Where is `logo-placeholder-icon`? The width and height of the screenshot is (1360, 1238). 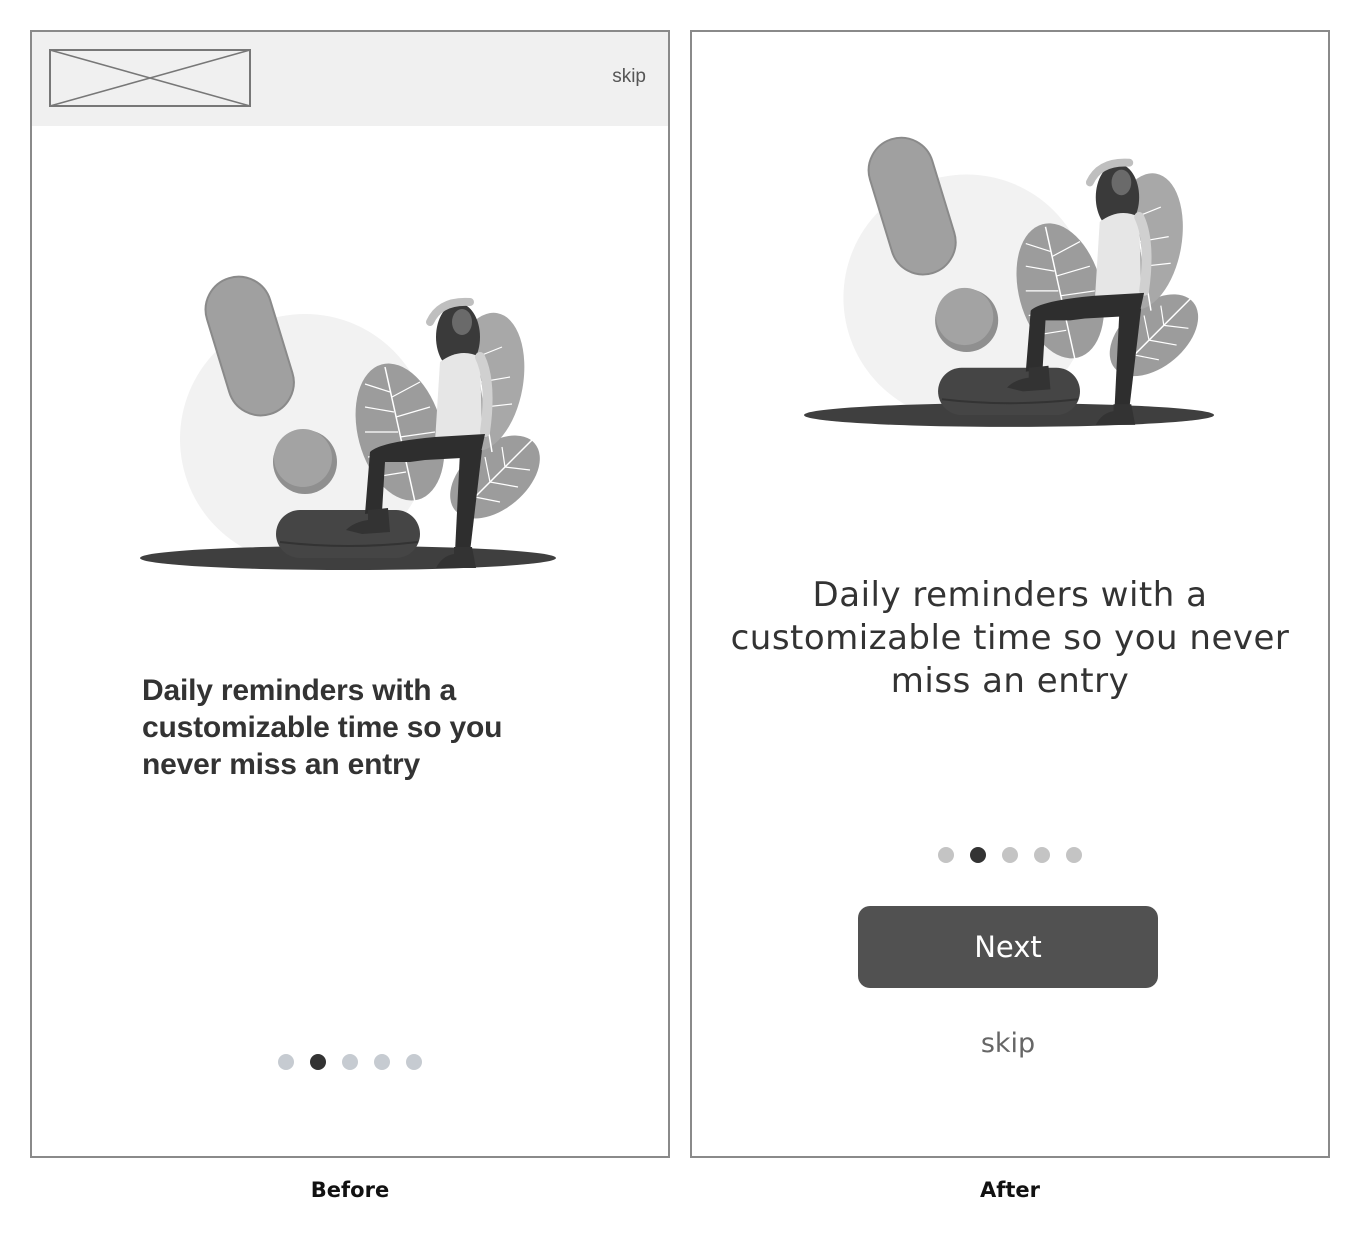 logo-placeholder-icon is located at coordinates (150, 78).